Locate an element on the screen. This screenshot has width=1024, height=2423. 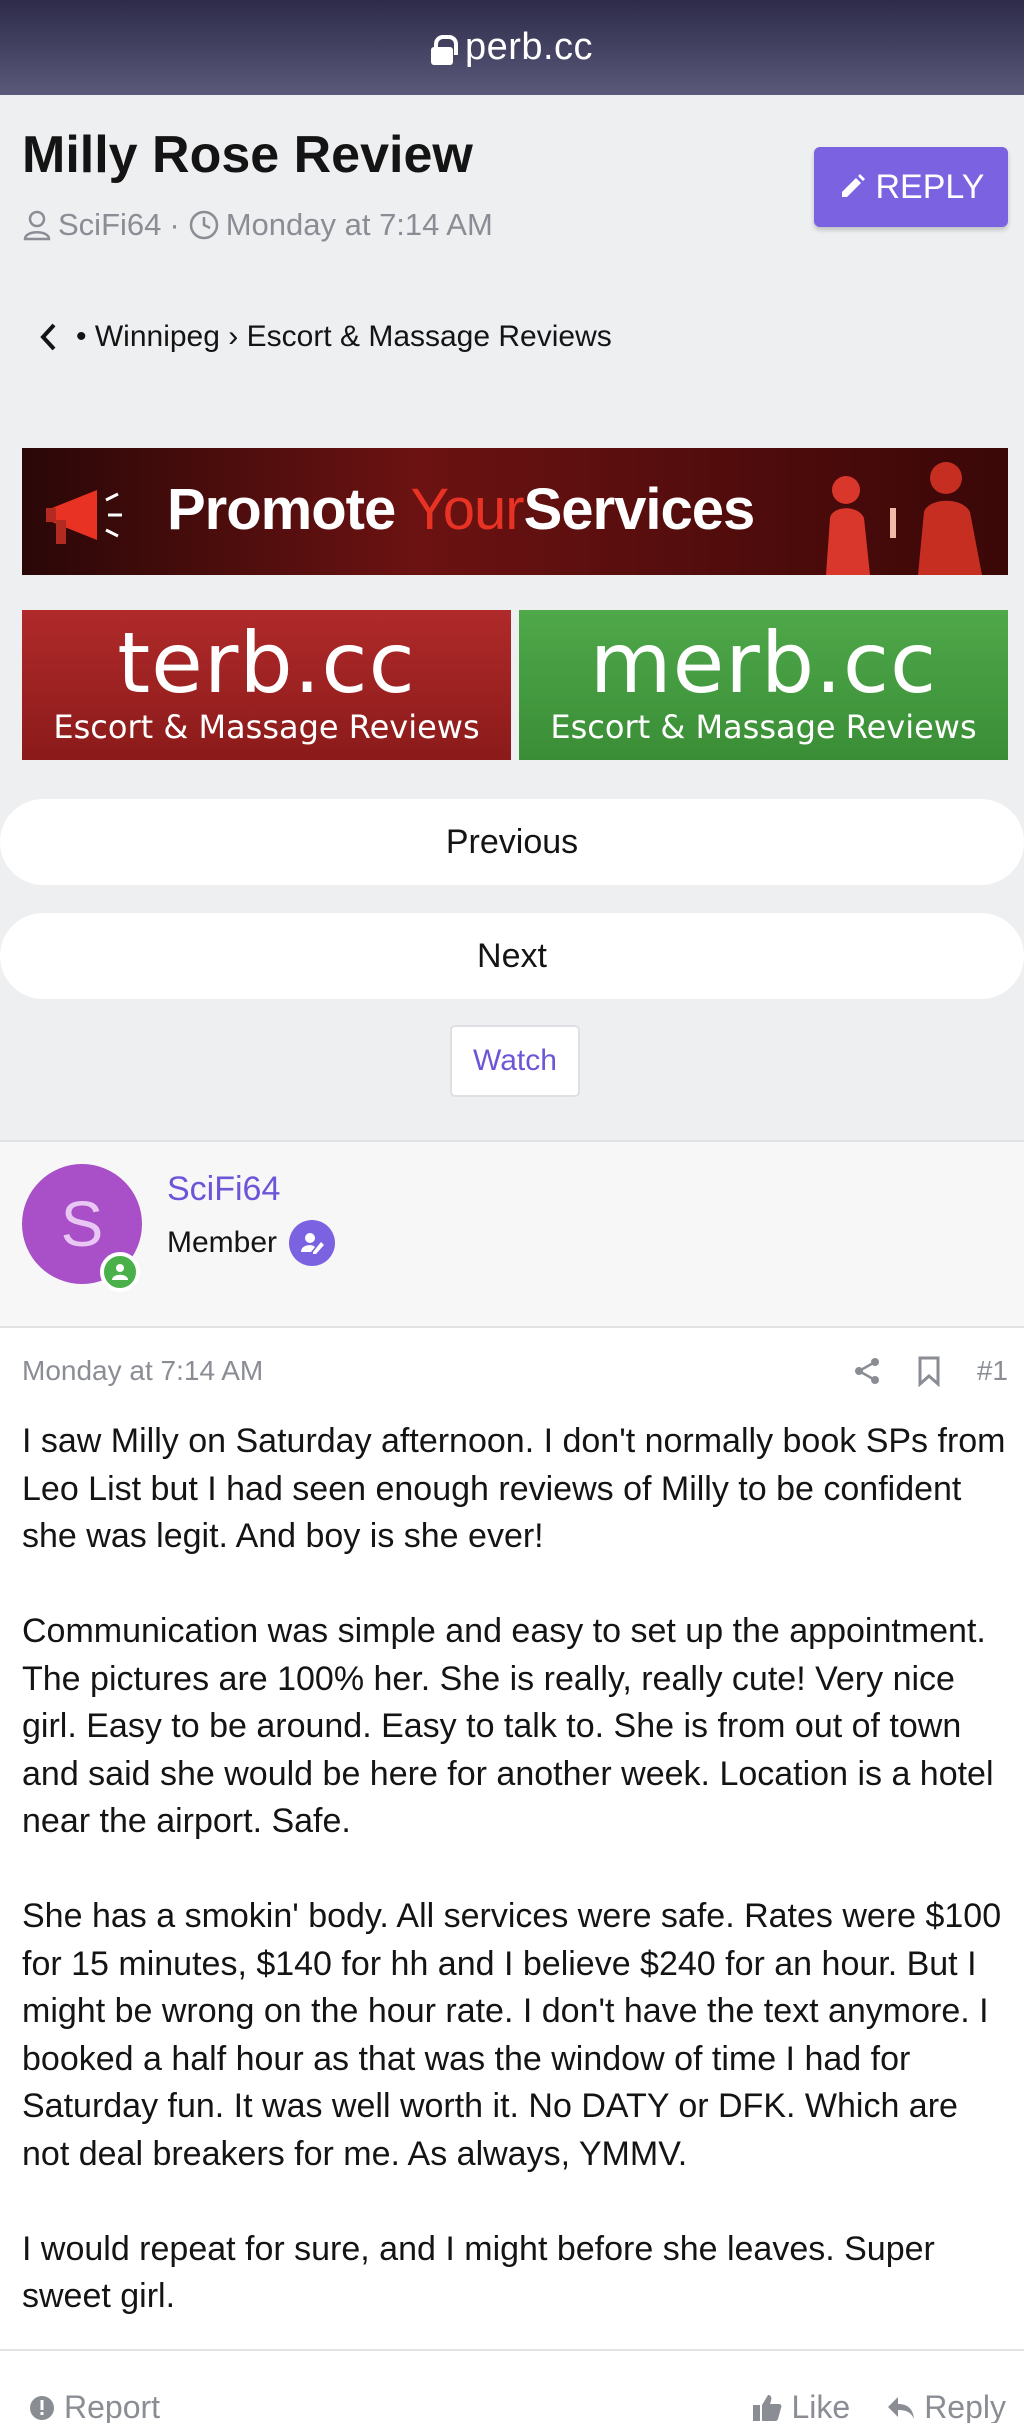
post-actions: Like Reply is located at coordinates (878, 2406).